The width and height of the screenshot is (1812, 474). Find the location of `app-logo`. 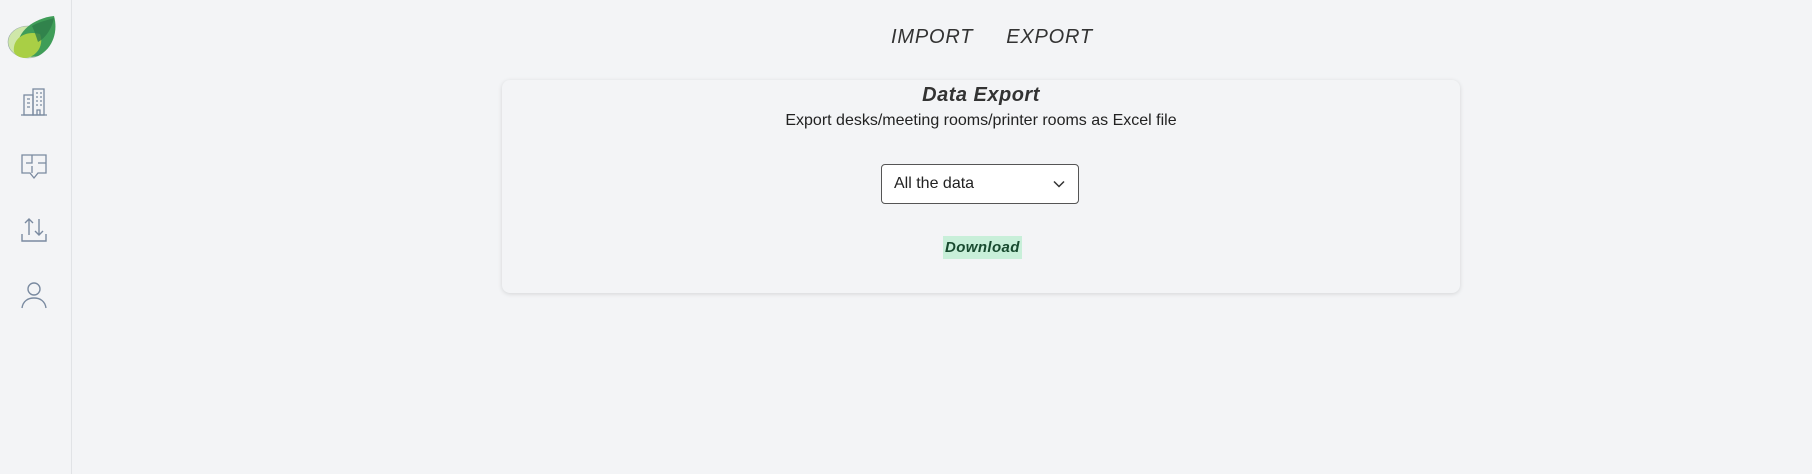

app-logo is located at coordinates (32, 36).